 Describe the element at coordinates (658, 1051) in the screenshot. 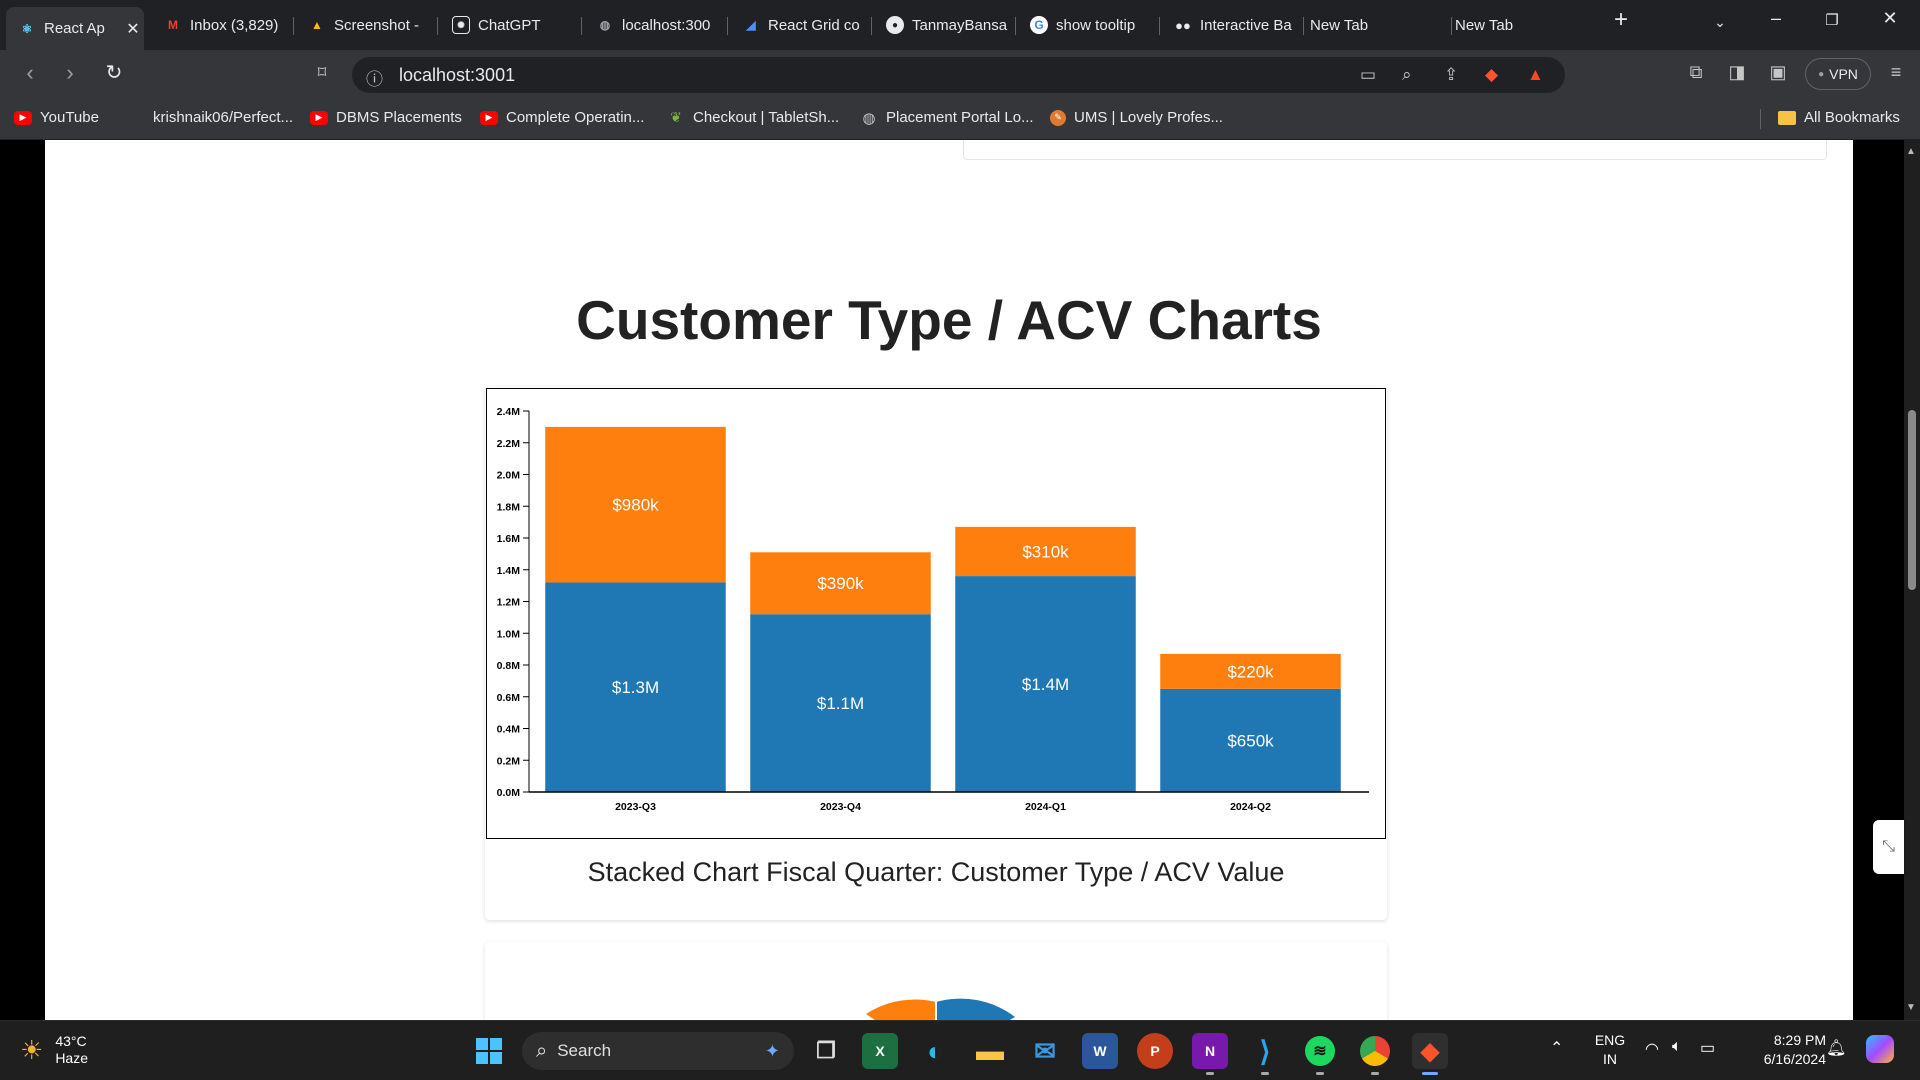

I see `taskbar-search: ⌕ Search ✦` at that location.